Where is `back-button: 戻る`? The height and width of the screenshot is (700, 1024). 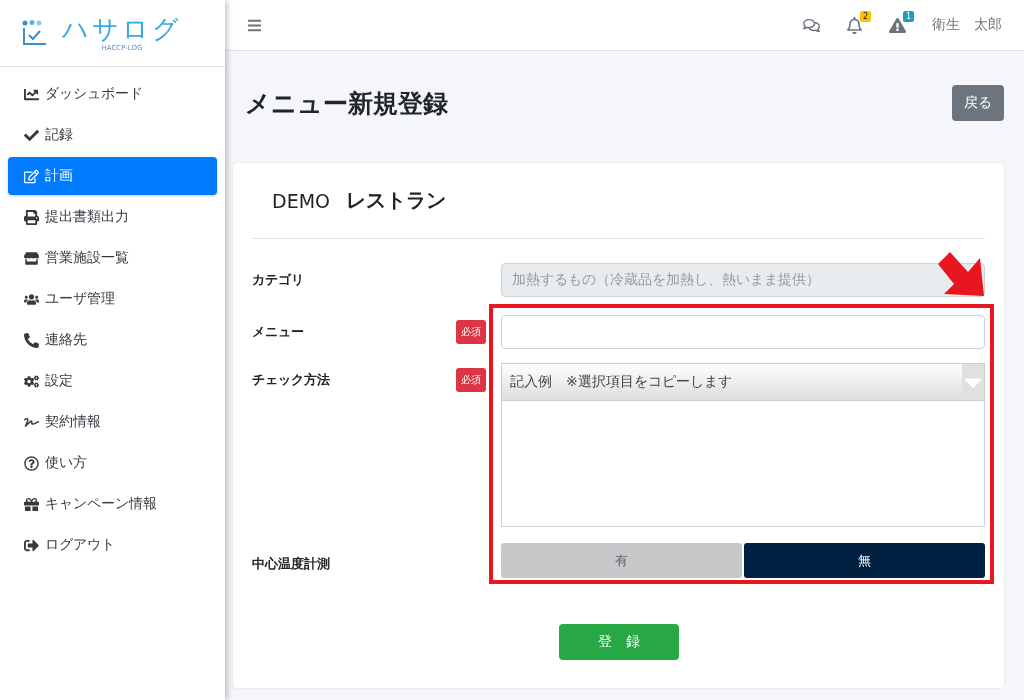 back-button: 戻る is located at coordinates (978, 103).